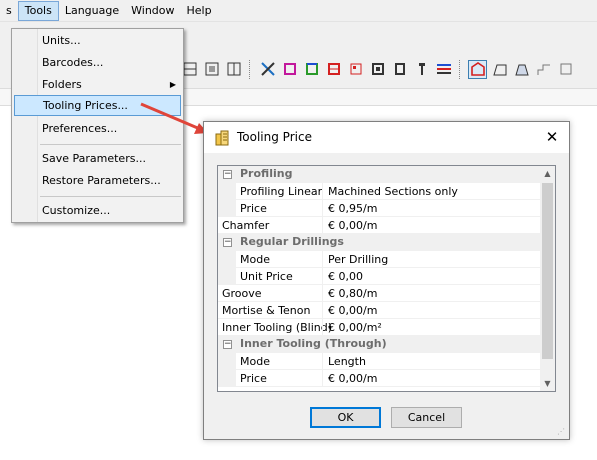  What do you see at coordinates (266, 173) in the screenshot?
I see `group-label: Profiling` at bounding box center [266, 173].